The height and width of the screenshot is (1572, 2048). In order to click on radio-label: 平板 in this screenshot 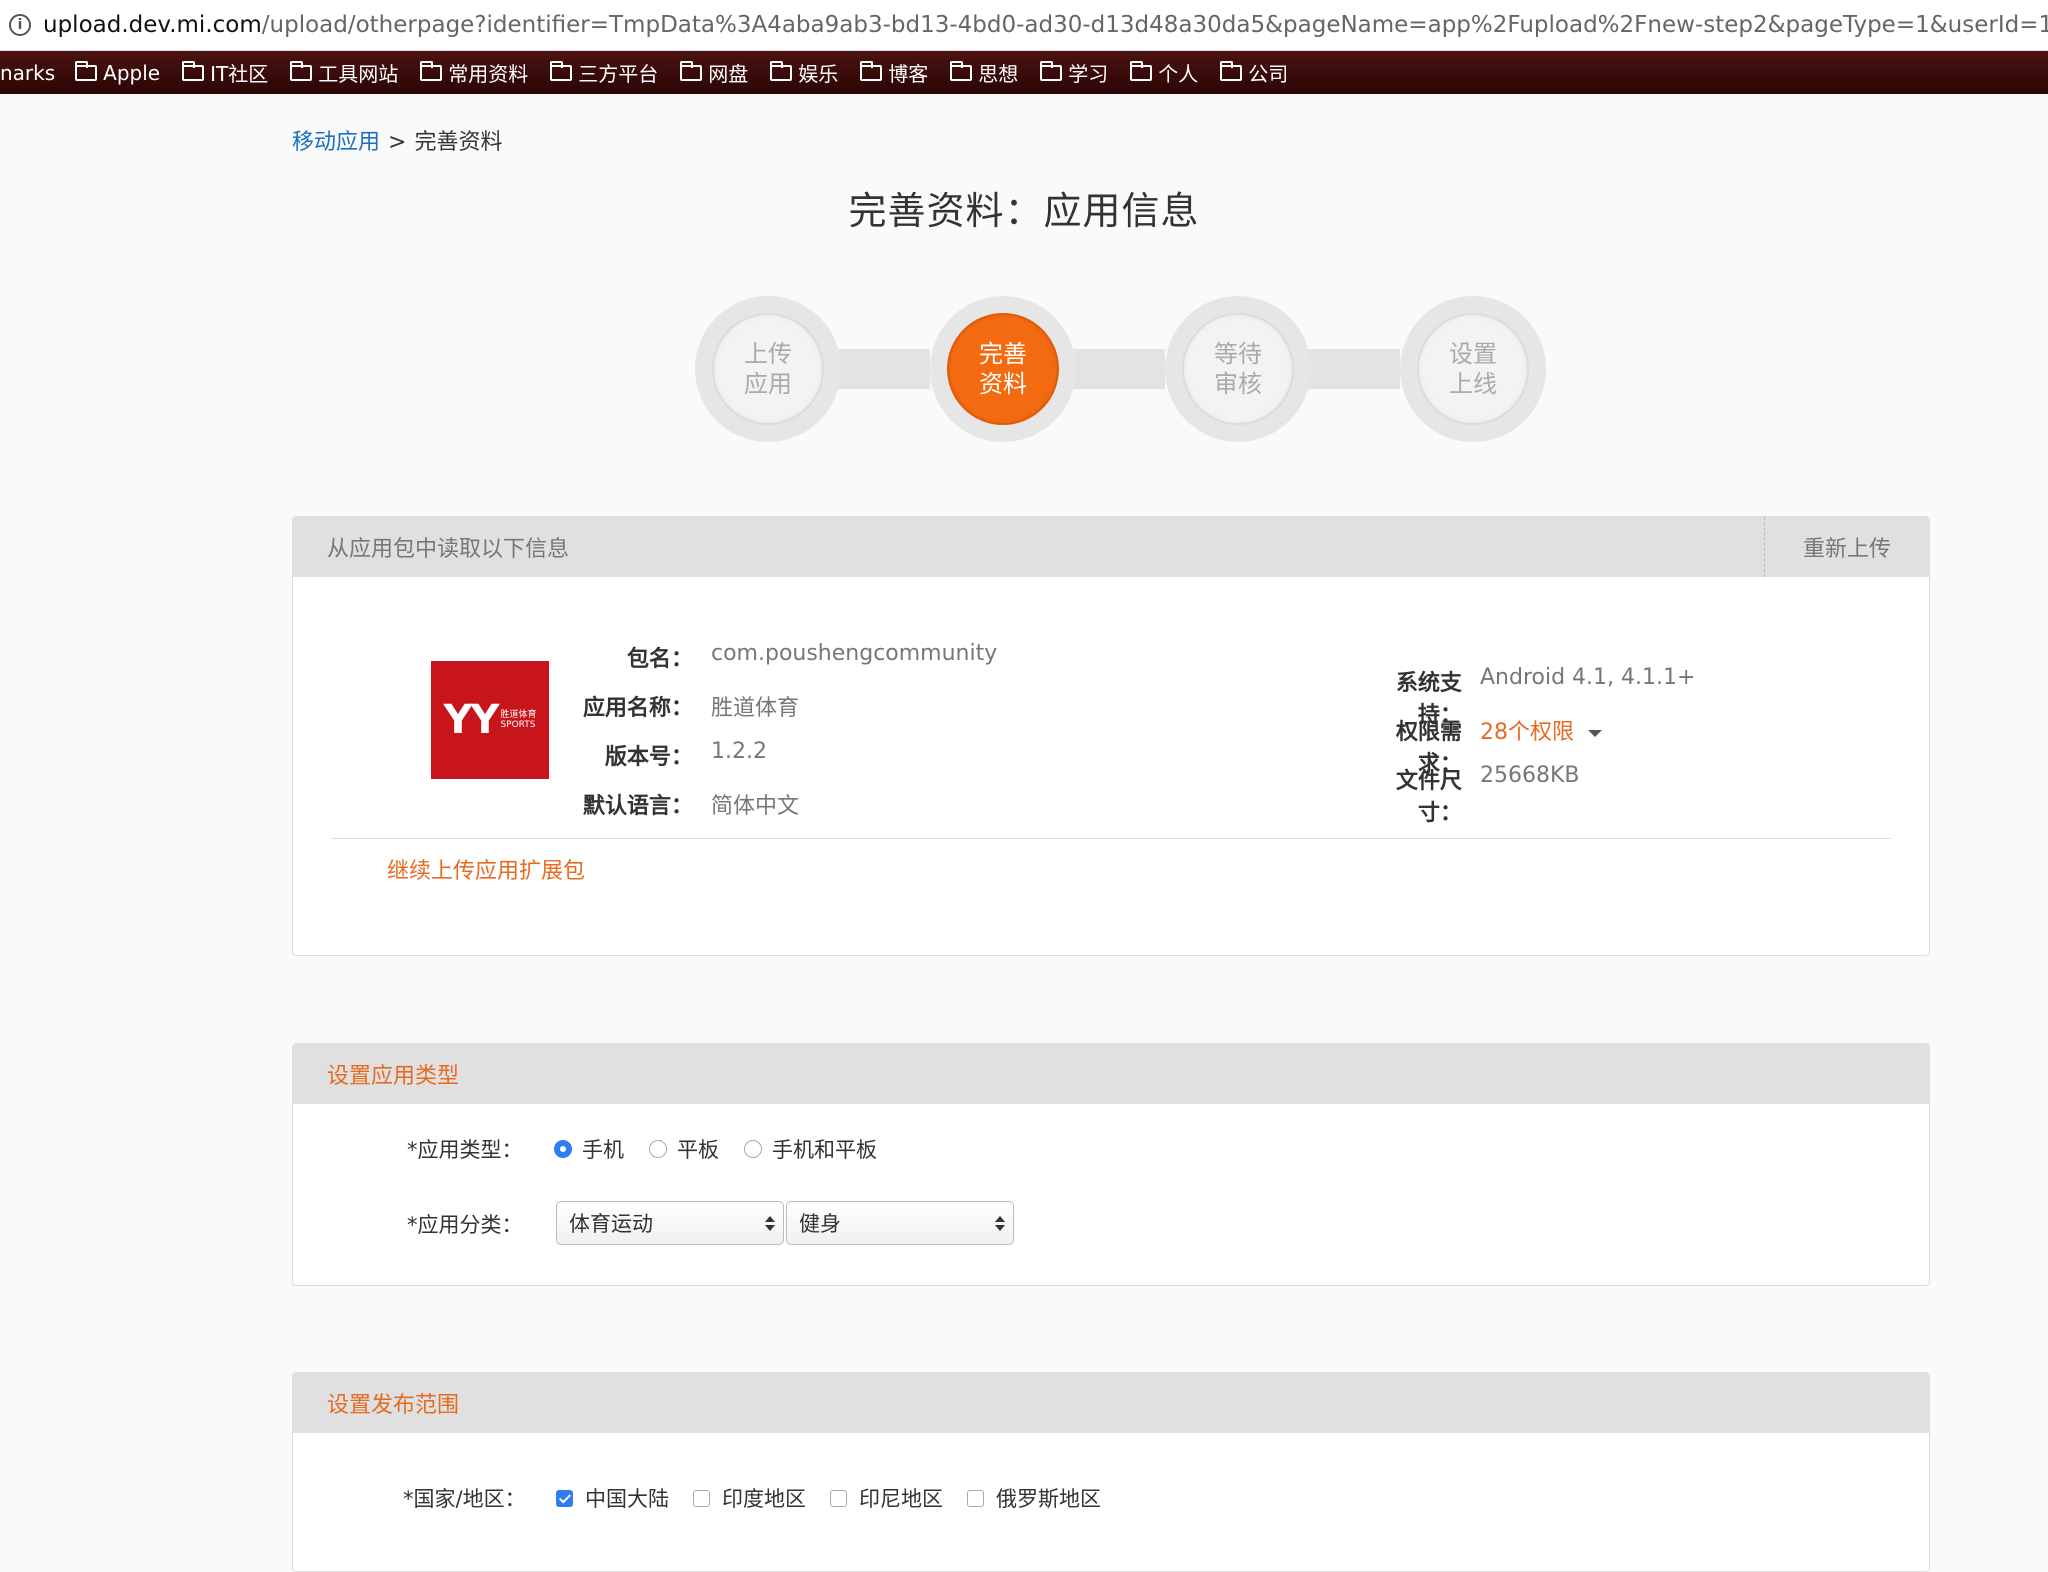, I will do `click(698, 1150)`.